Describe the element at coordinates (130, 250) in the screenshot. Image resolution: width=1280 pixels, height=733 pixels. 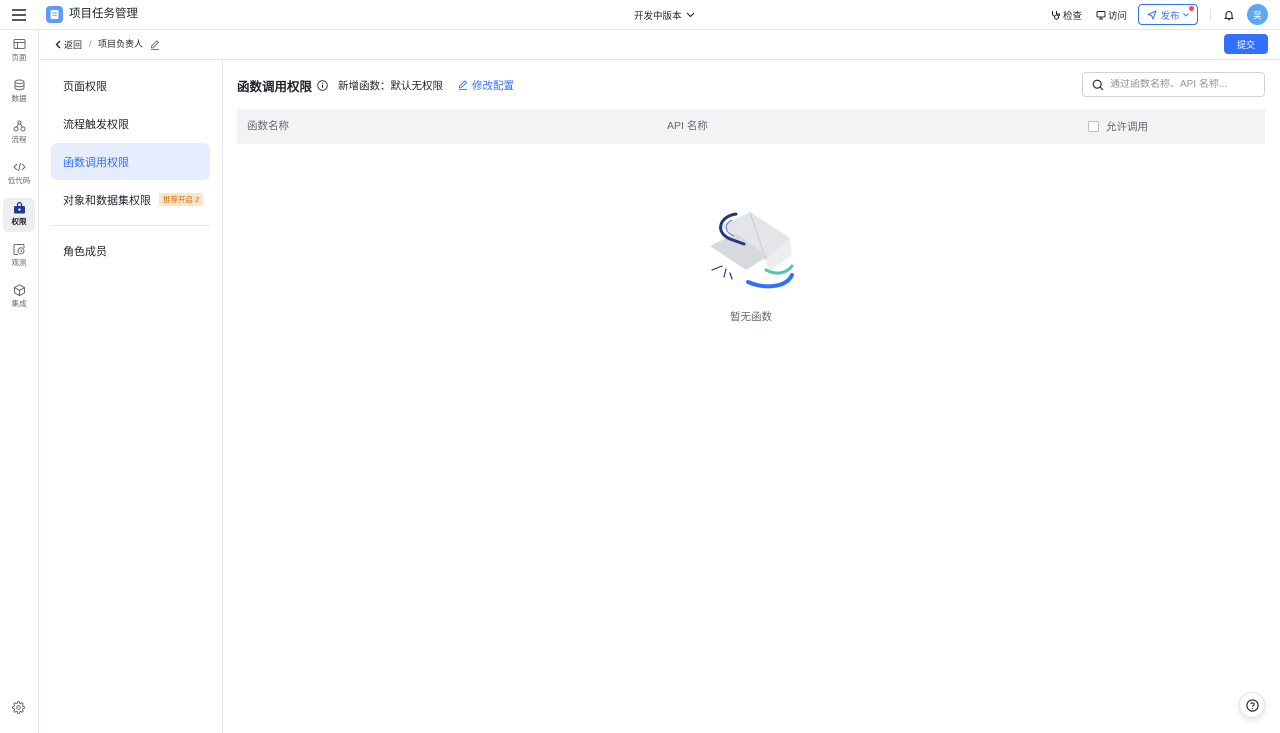
I see `sidebar-item-role-members: 角色成员` at that location.